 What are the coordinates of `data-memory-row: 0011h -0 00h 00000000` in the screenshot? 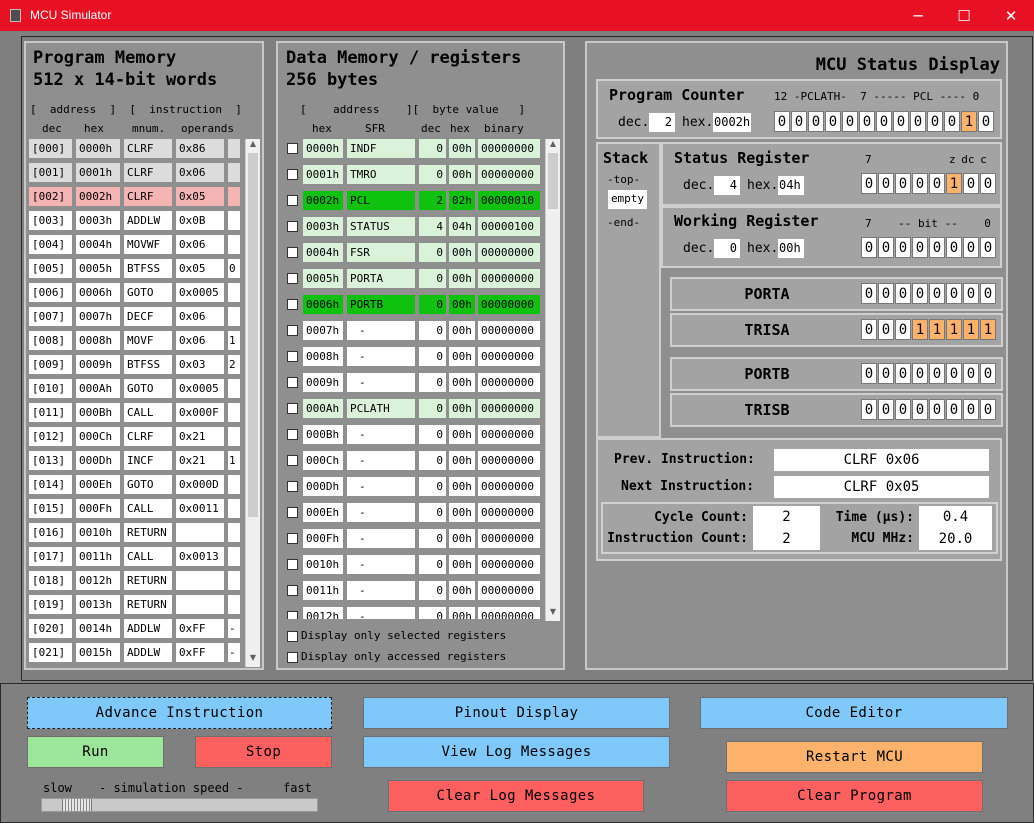 It's located at (412, 591).